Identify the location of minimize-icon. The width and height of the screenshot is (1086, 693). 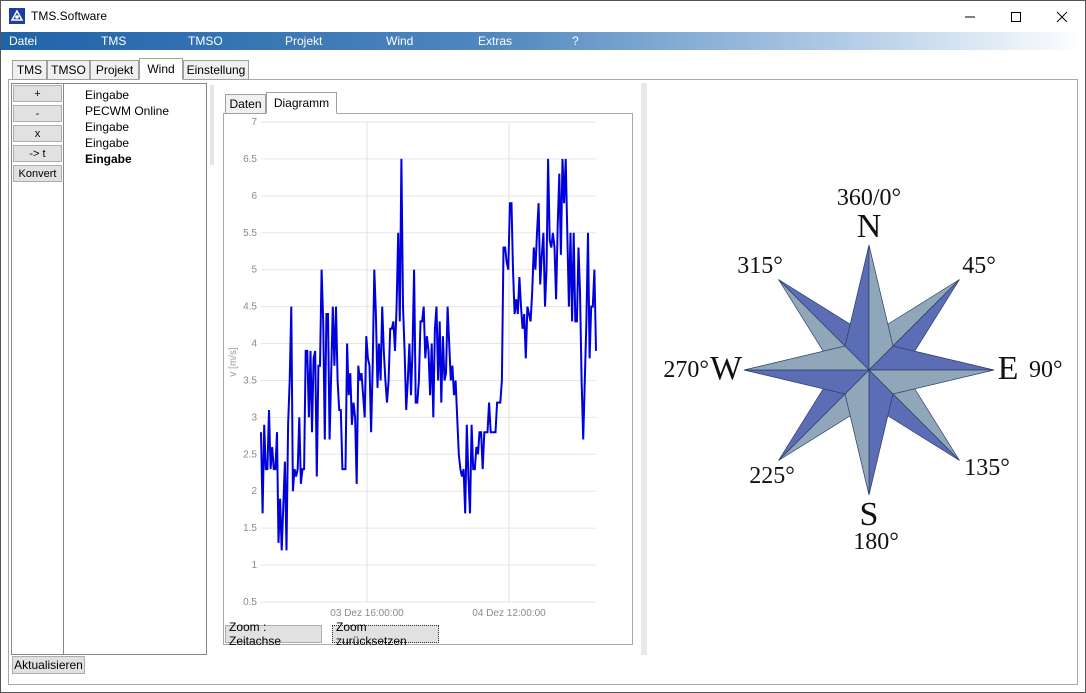
(970, 16).